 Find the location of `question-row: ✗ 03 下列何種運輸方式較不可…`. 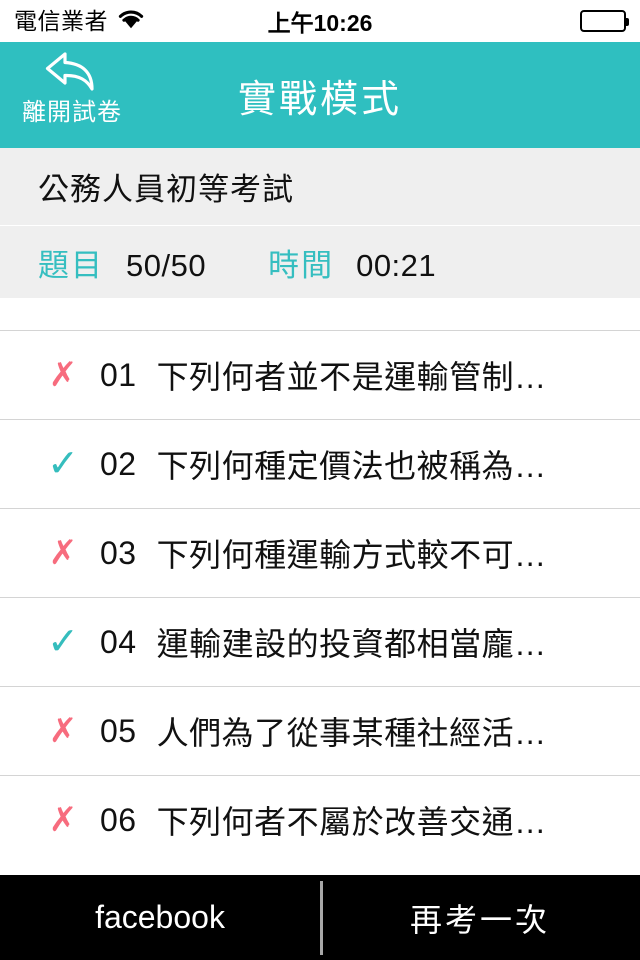

question-row: ✗ 03 下列何種運輸方式較不可… is located at coordinates (320, 552).